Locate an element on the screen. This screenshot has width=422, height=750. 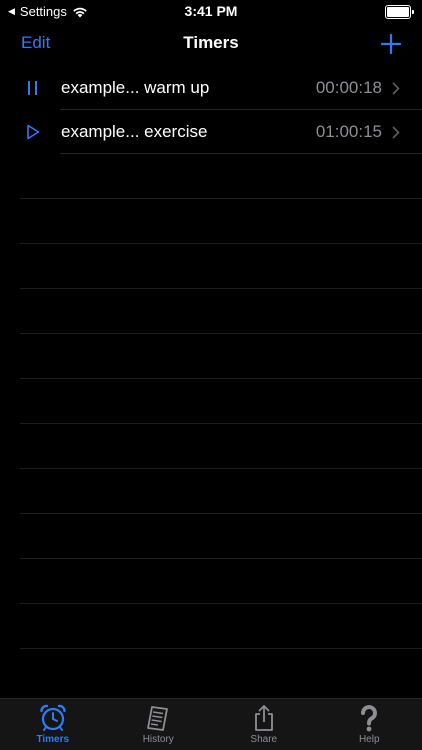
share-icon is located at coordinates (263, 718).